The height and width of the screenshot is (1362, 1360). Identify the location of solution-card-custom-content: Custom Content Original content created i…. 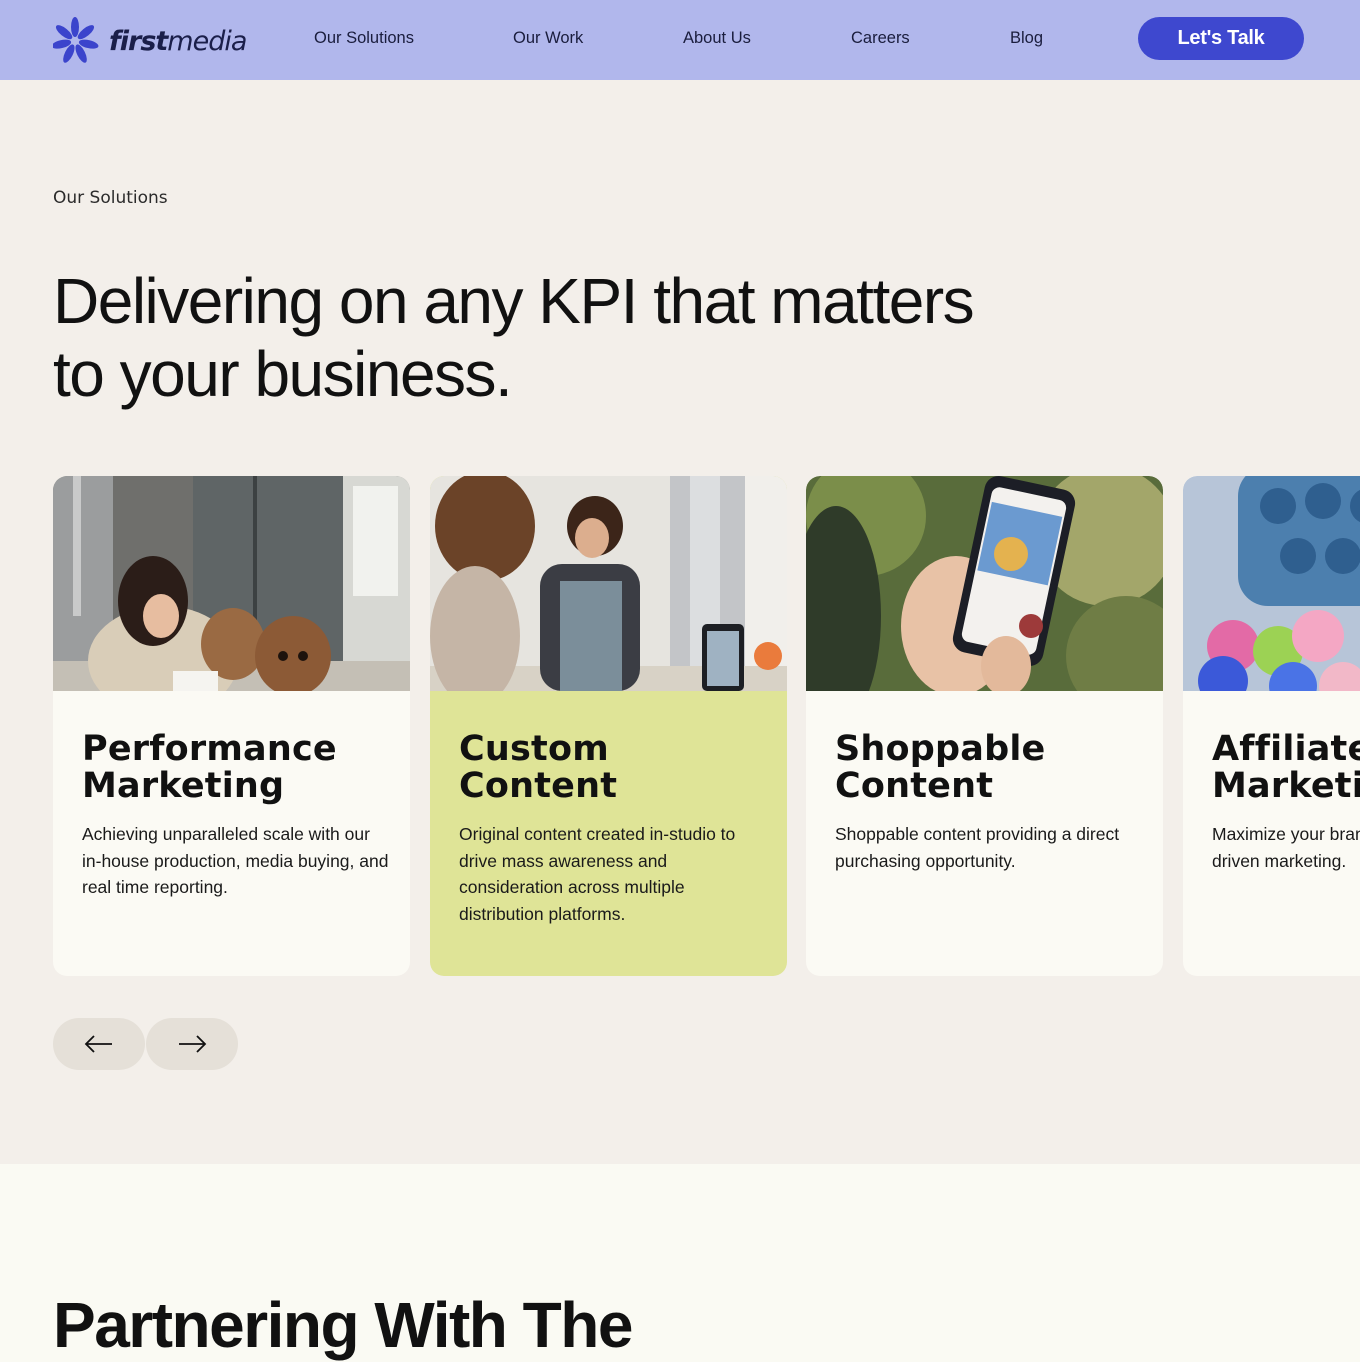
(608, 726).